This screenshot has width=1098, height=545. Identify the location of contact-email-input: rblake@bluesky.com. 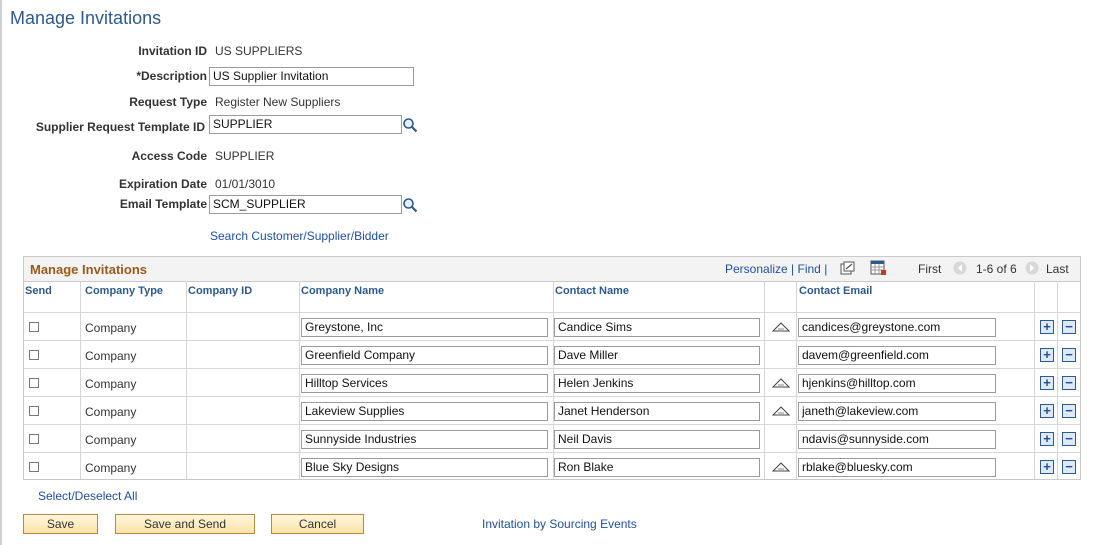
(897, 467).